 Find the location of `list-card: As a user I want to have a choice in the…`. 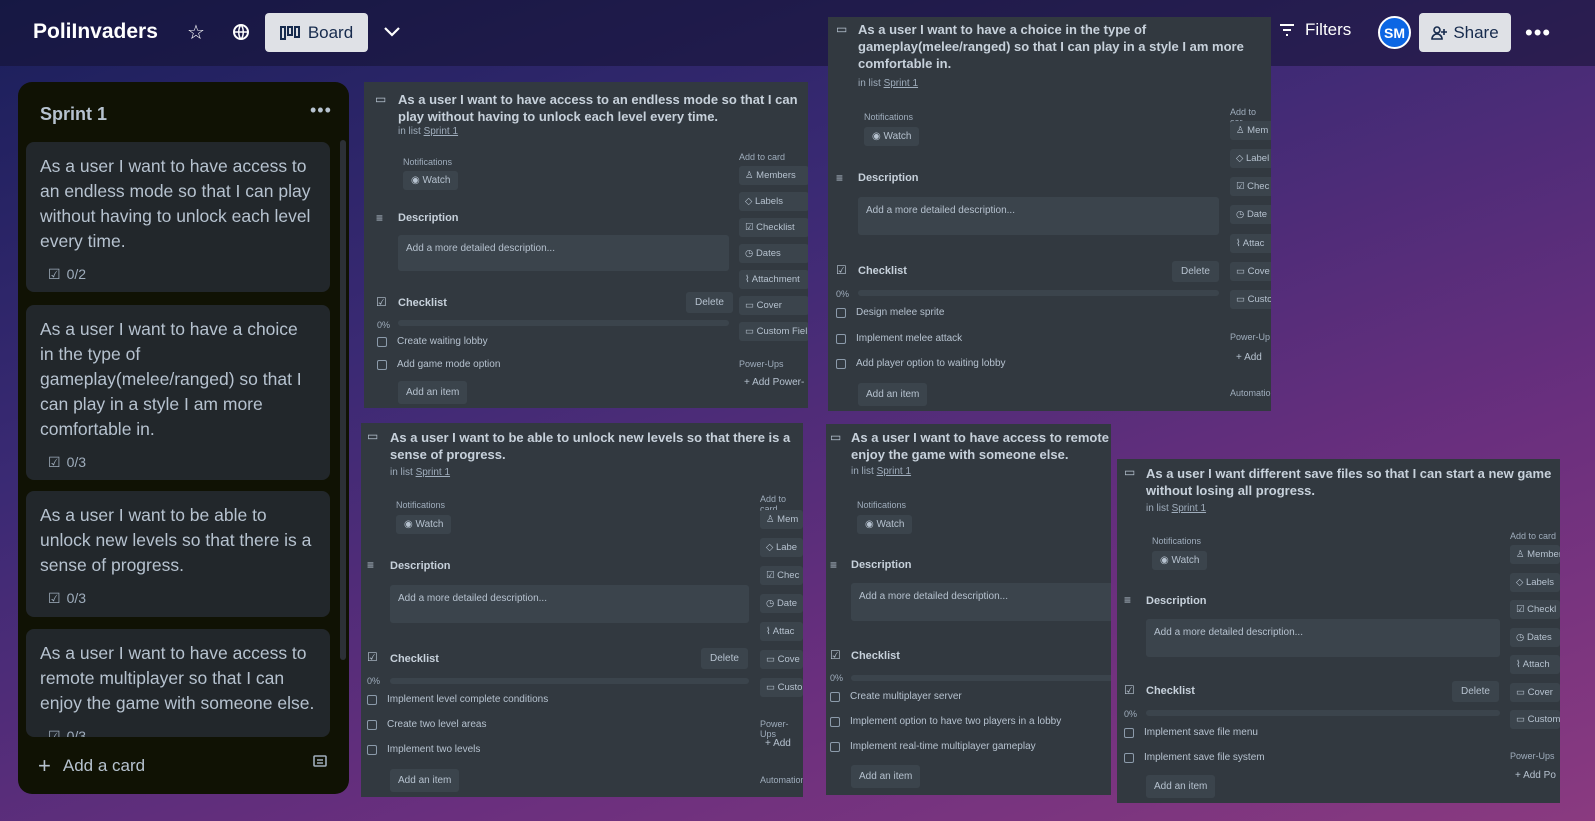

list-card: As a user I want to have a choice in the… is located at coordinates (178, 392).